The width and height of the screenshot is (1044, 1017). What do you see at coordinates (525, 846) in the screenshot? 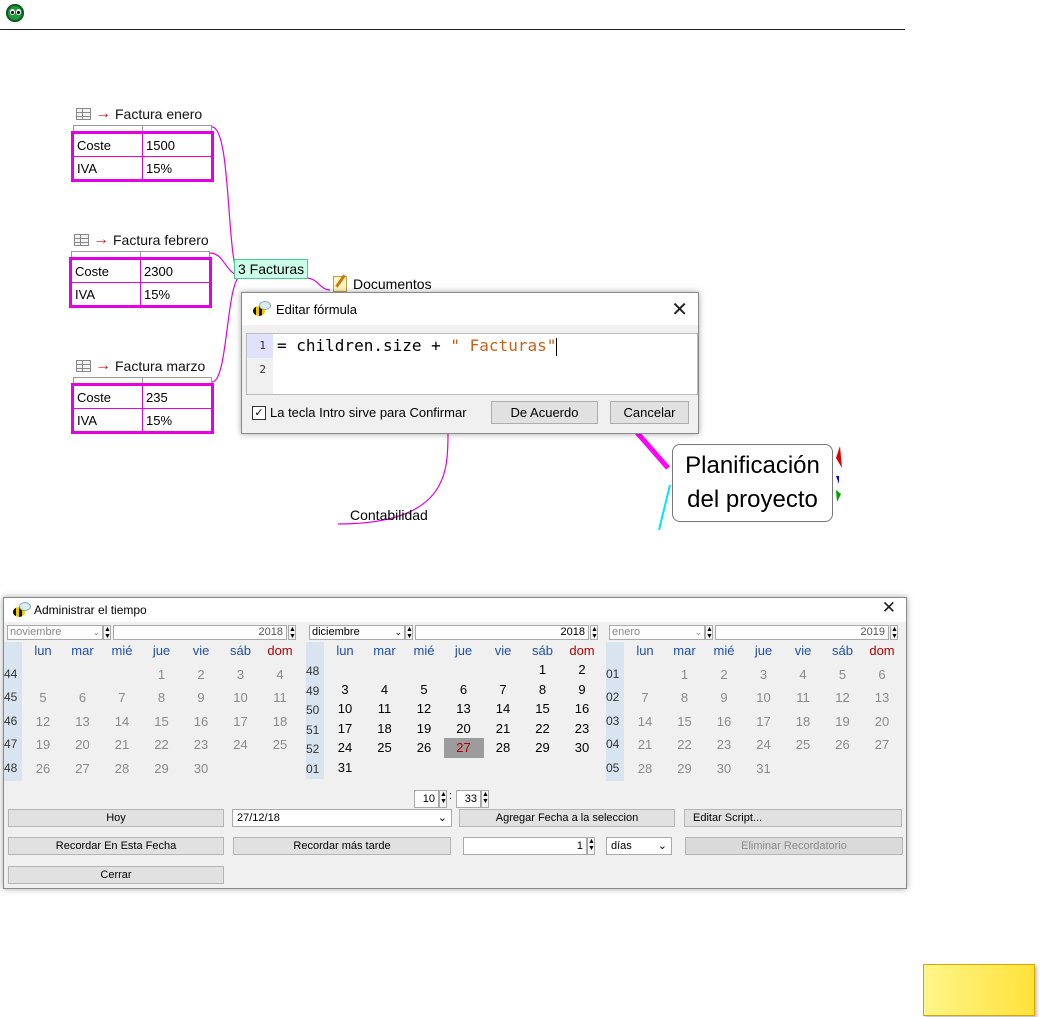
I see `remind-amount-field: 1` at bounding box center [525, 846].